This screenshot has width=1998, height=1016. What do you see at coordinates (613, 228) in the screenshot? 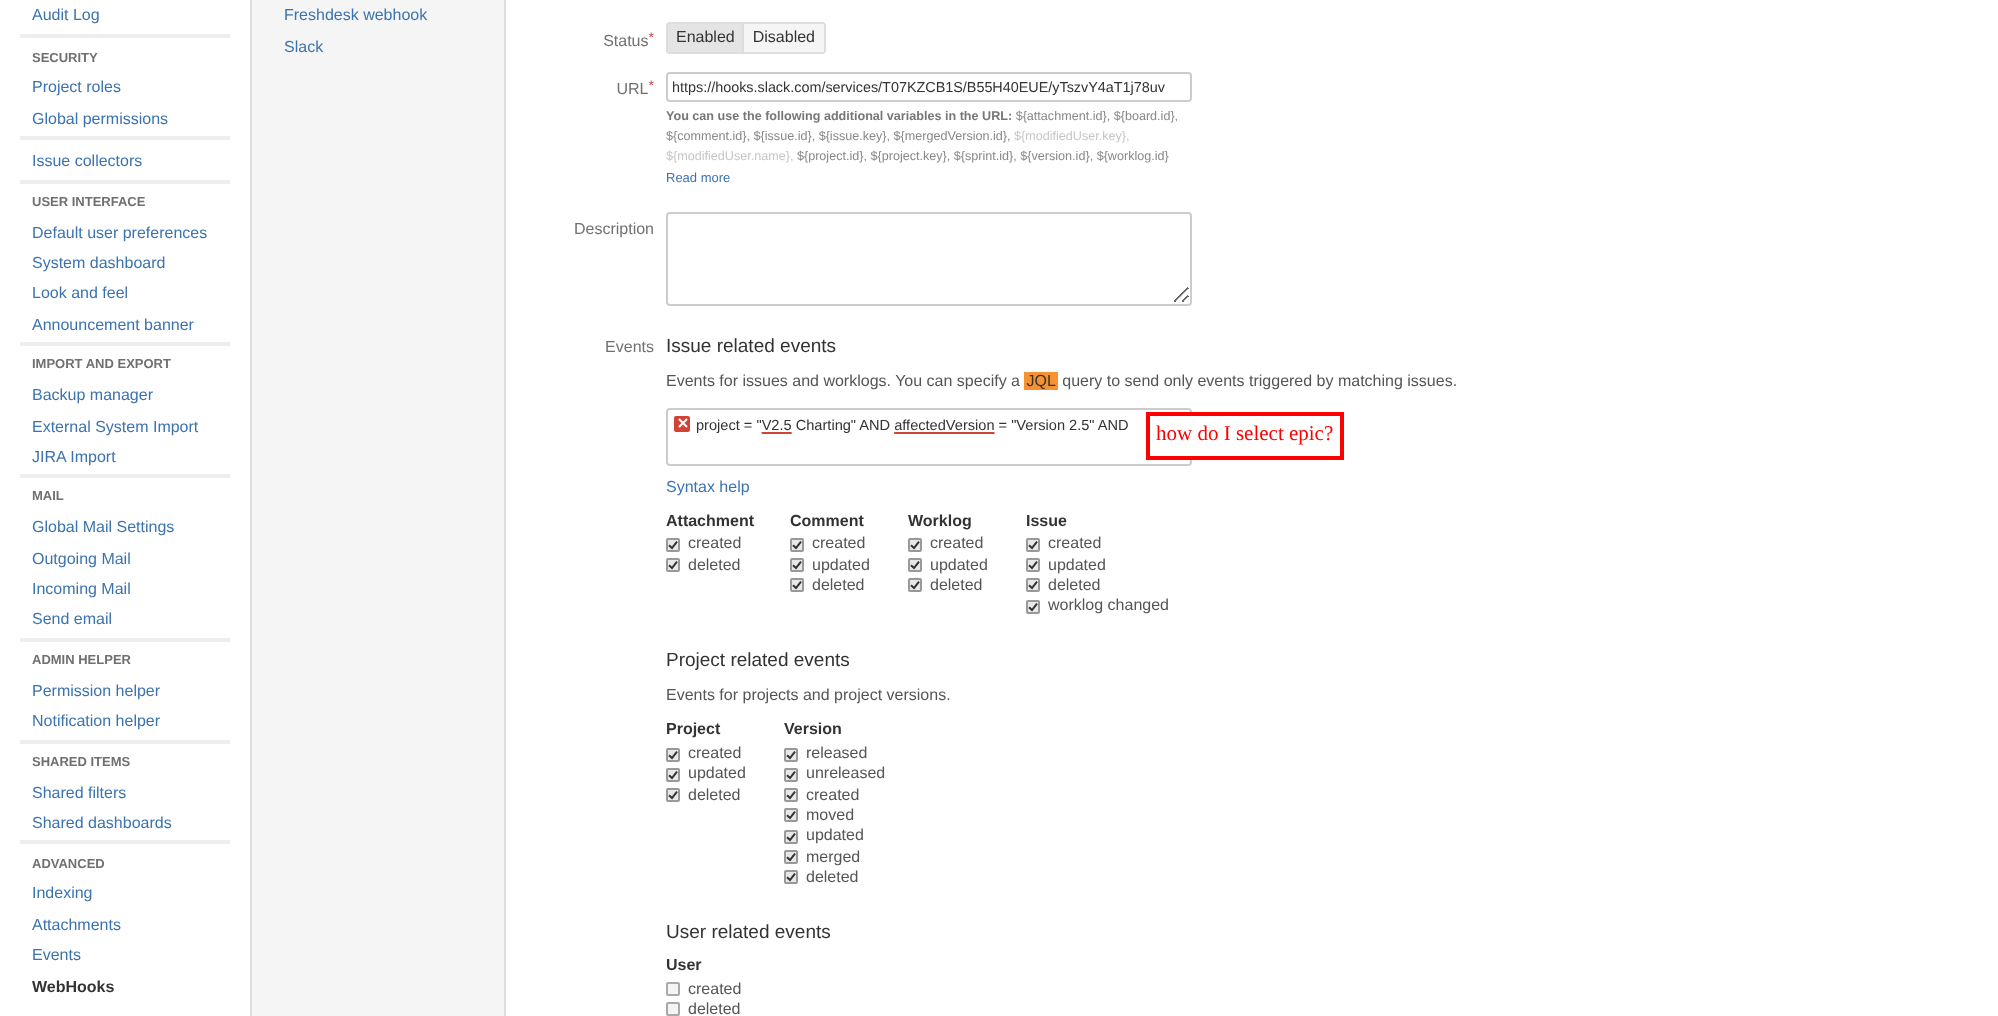
I see `field-label: Description` at bounding box center [613, 228].